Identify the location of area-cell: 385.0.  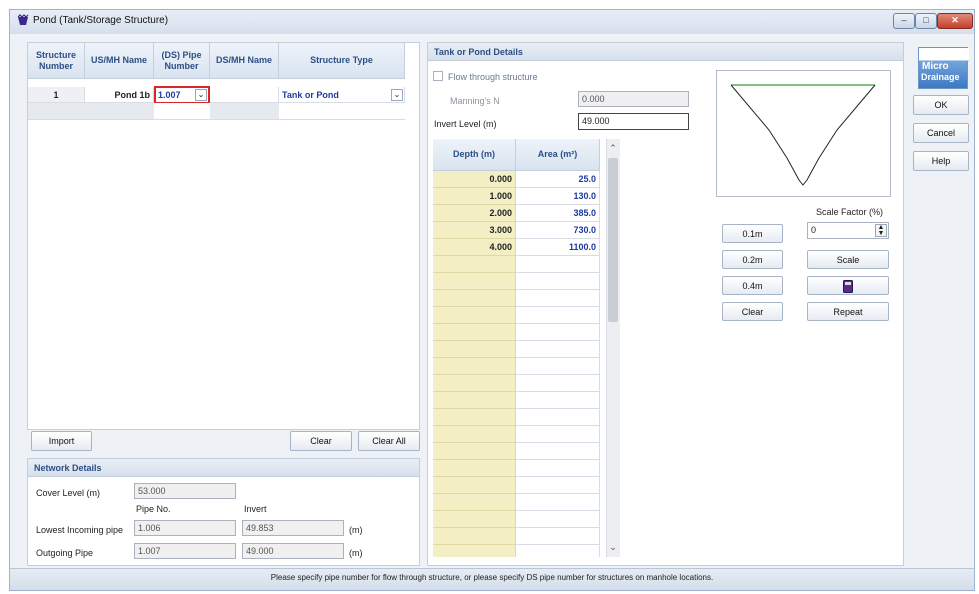
(558, 213).